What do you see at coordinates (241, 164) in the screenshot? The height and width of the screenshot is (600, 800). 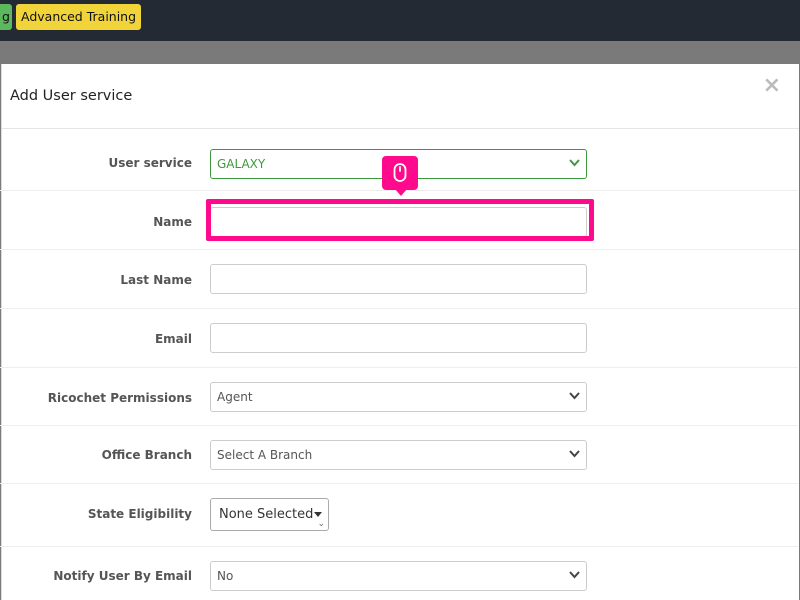 I see `user-service-value: GALAXY` at bounding box center [241, 164].